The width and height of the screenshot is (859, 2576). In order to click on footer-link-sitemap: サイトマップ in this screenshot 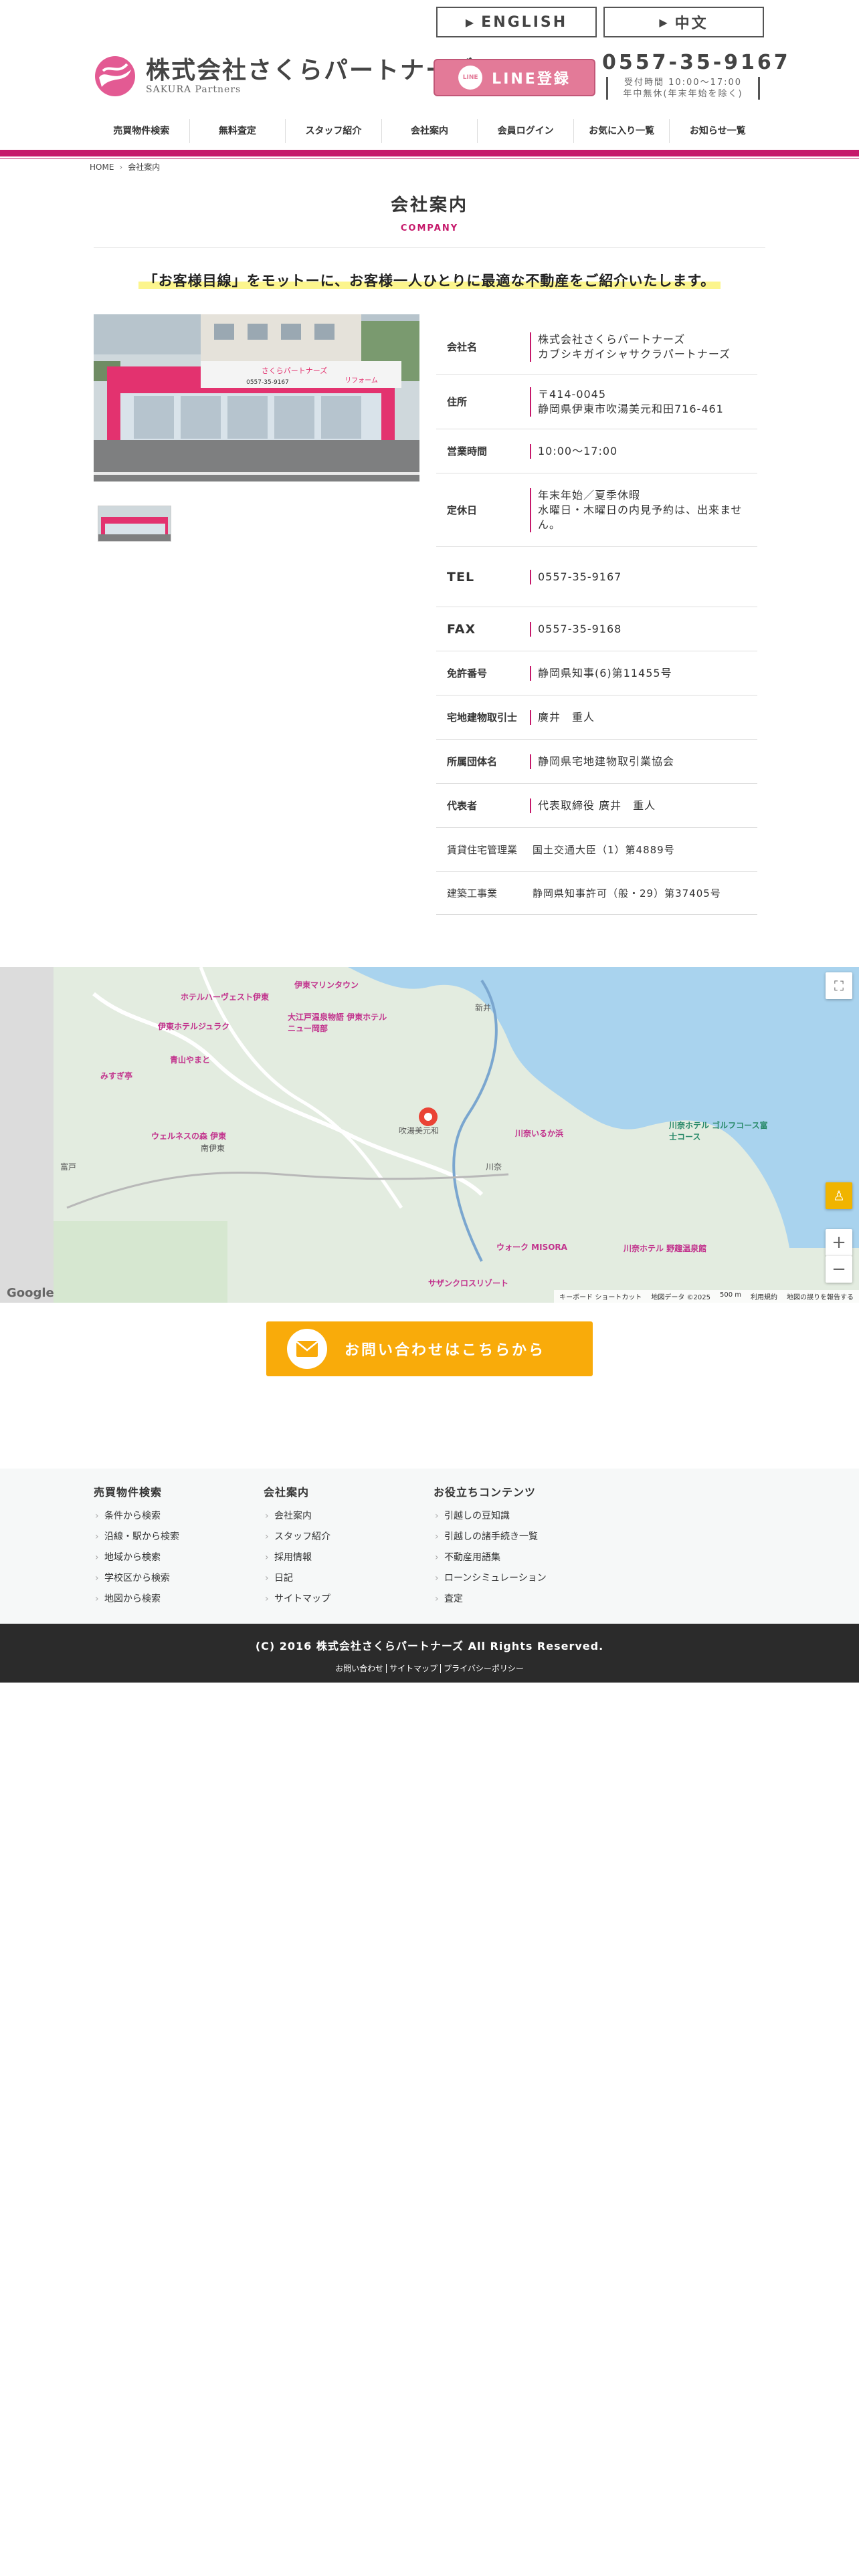, I will do `click(415, 1669)`.